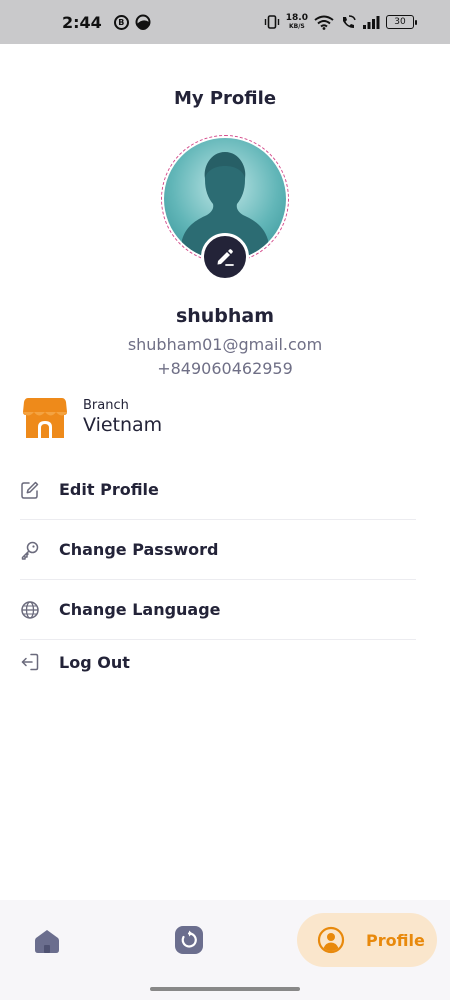  I want to click on menu-item-label: Change Password, so click(139, 549).